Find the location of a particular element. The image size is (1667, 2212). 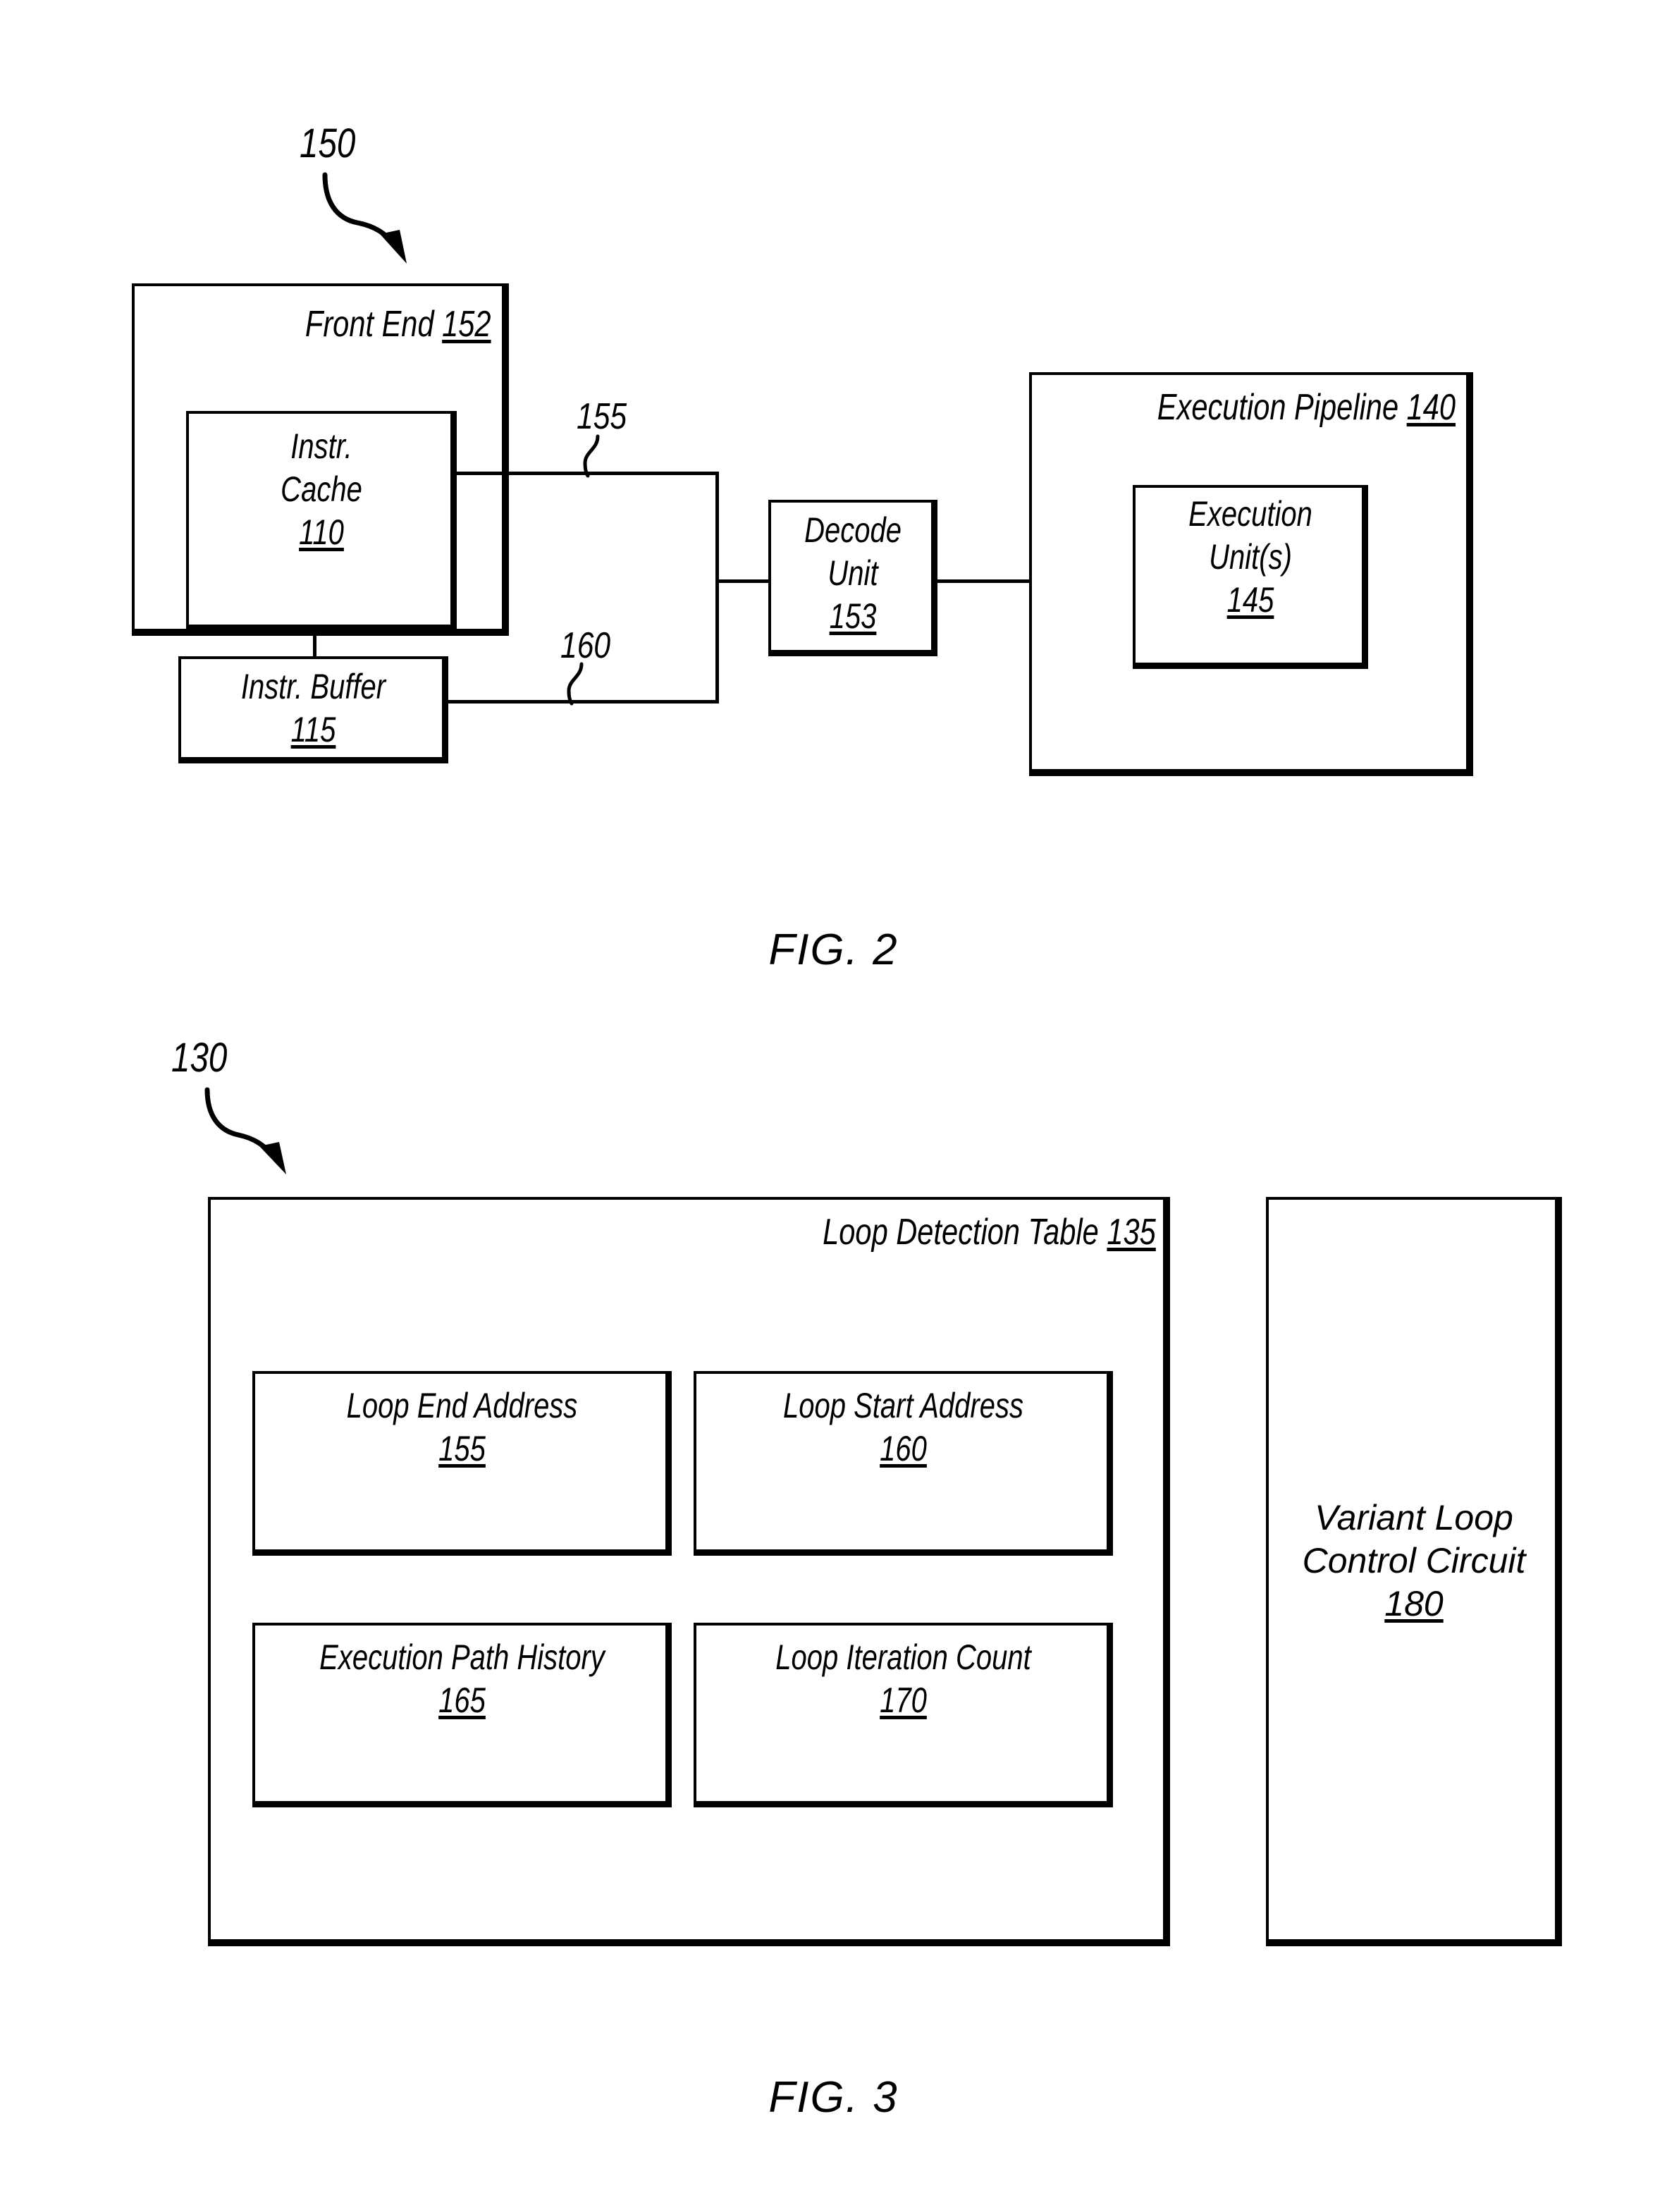

field-label-0: Loop End Address is located at coordinates (462, 1405).